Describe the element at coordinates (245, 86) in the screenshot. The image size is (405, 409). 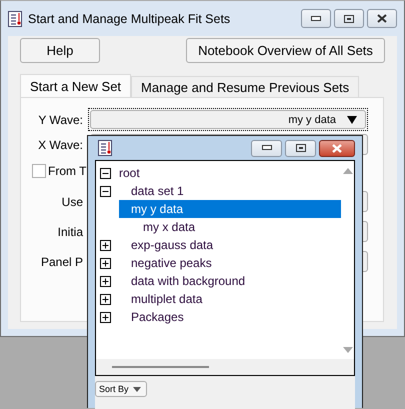
I see `tab: Manage and Resume Previous Sets` at that location.